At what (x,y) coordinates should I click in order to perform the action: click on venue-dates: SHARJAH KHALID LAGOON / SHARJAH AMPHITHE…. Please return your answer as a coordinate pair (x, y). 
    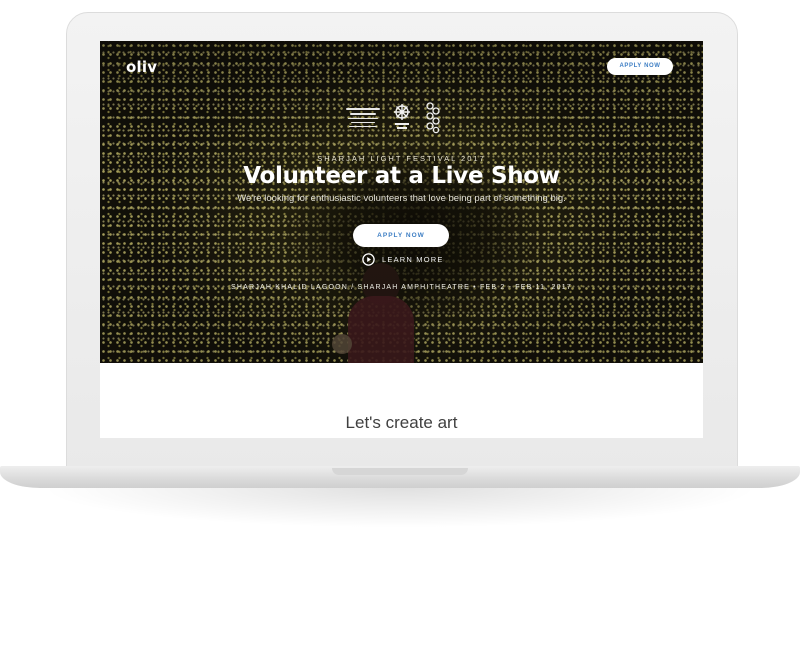
    Looking at the image, I should click on (401, 287).